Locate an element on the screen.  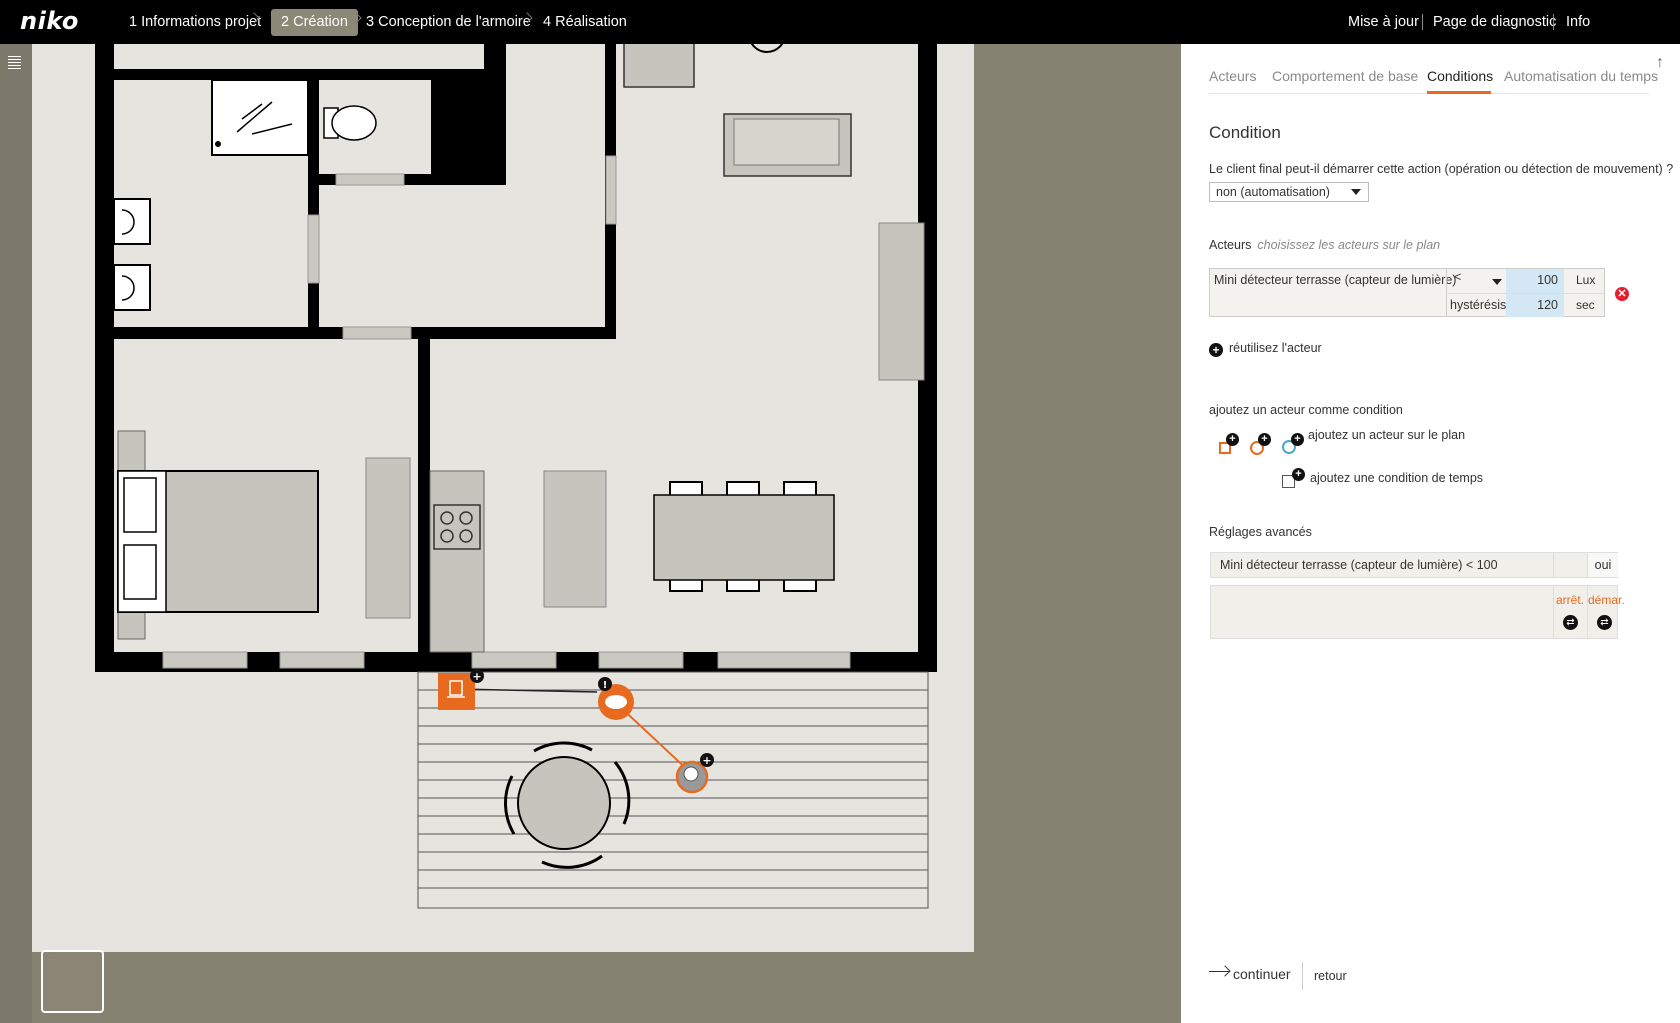
operator-select: < is located at coordinates (1476, 281).